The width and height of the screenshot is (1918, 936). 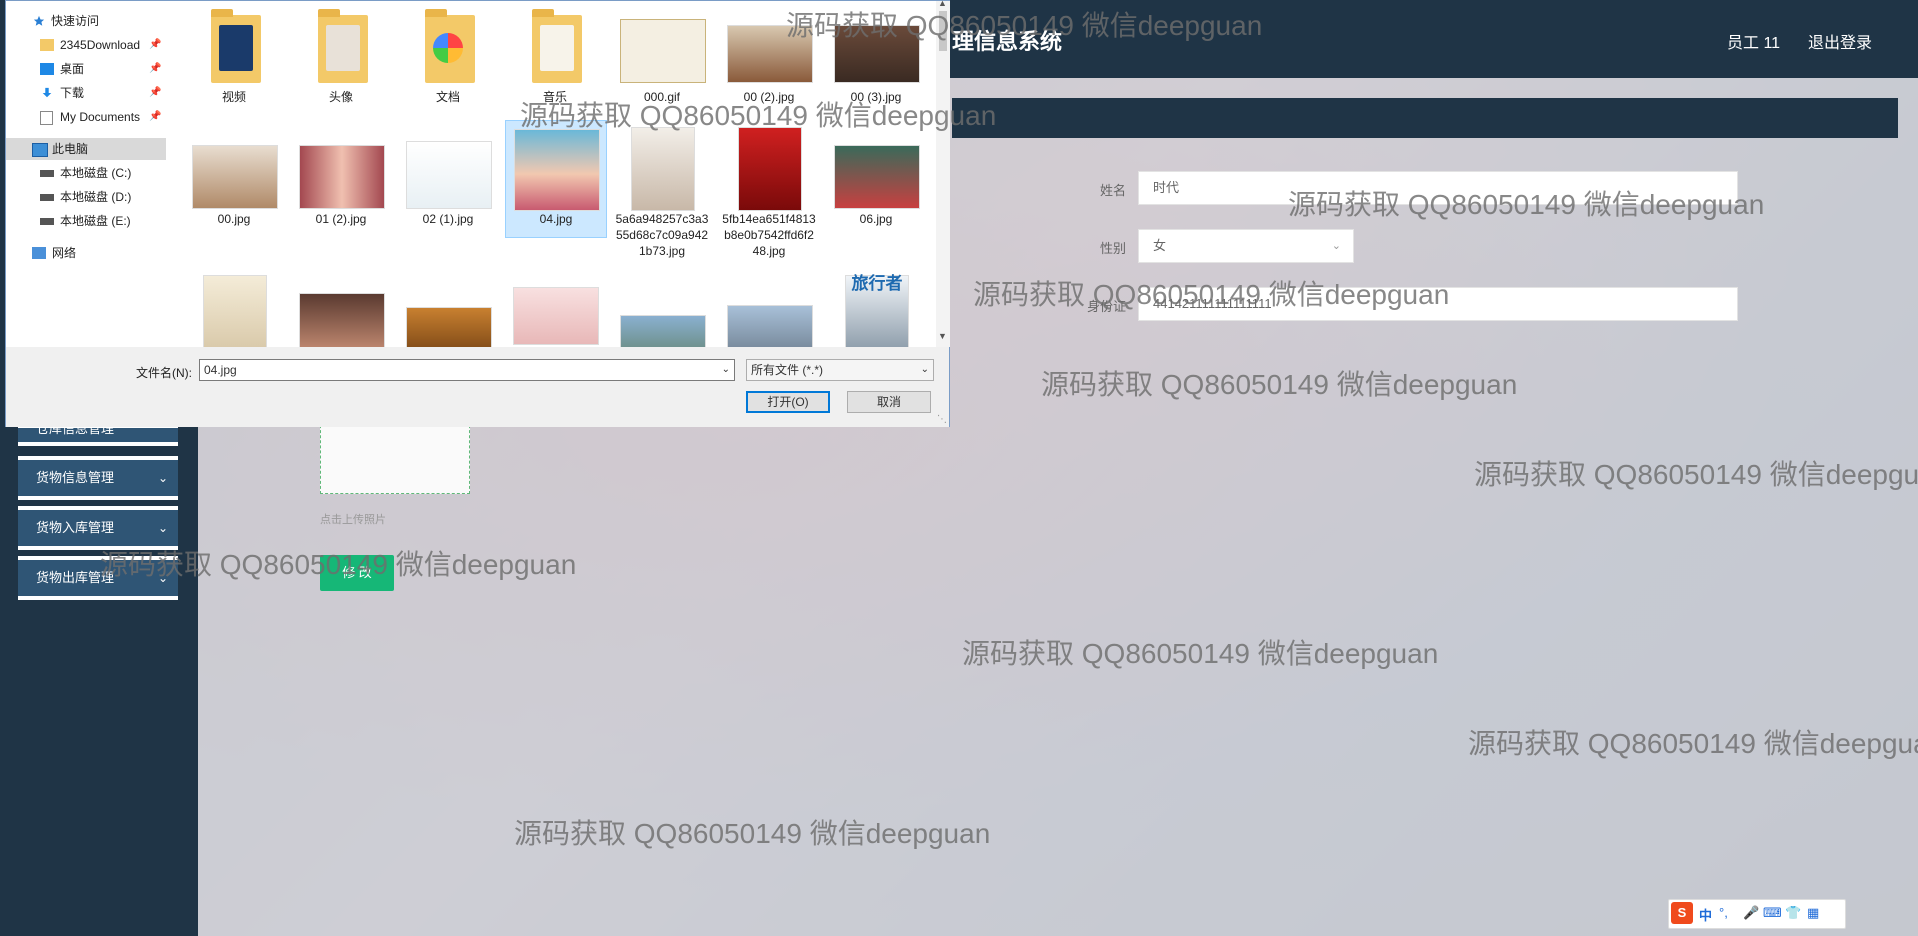 What do you see at coordinates (942, 419) in the screenshot?
I see `resize-grip-icon: ⋱` at bounding box center [942, 419].